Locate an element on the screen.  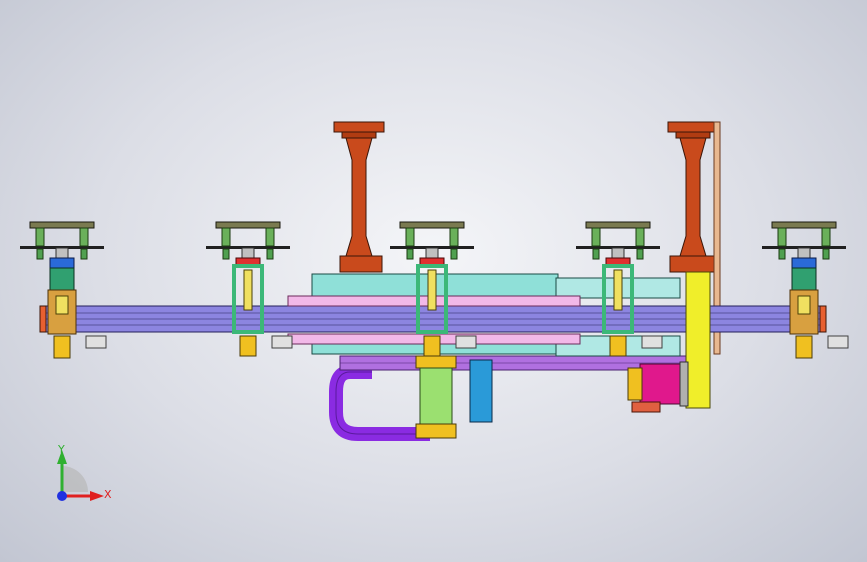
coordinate-triad: Y X is located at coordinates (84, 472).